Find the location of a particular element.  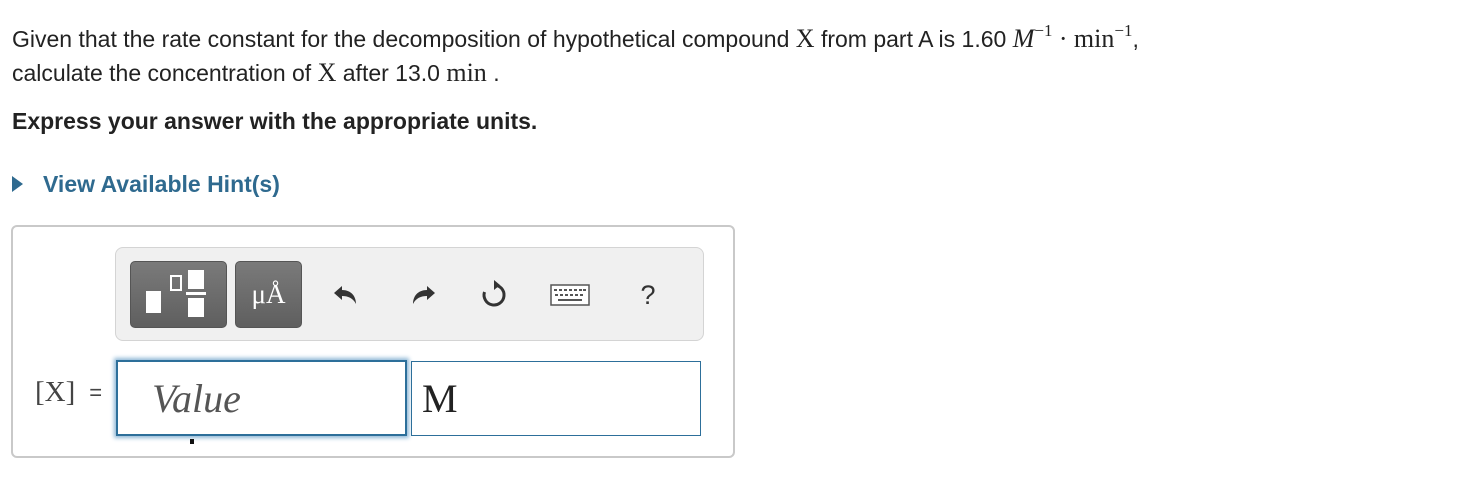

undo-button is located at coordinates (346, 295).